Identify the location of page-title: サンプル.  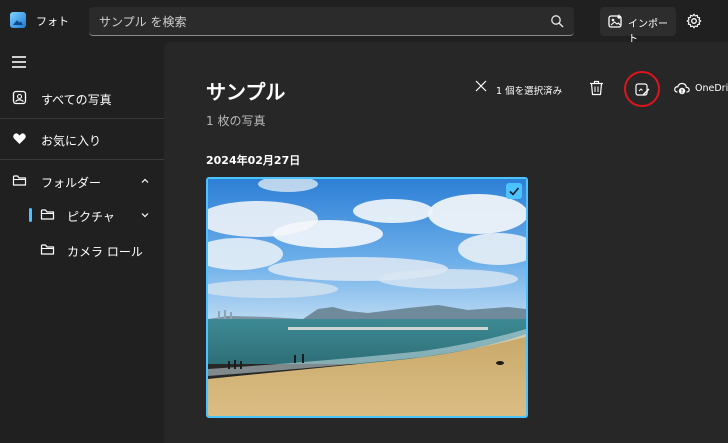
(246, 92).